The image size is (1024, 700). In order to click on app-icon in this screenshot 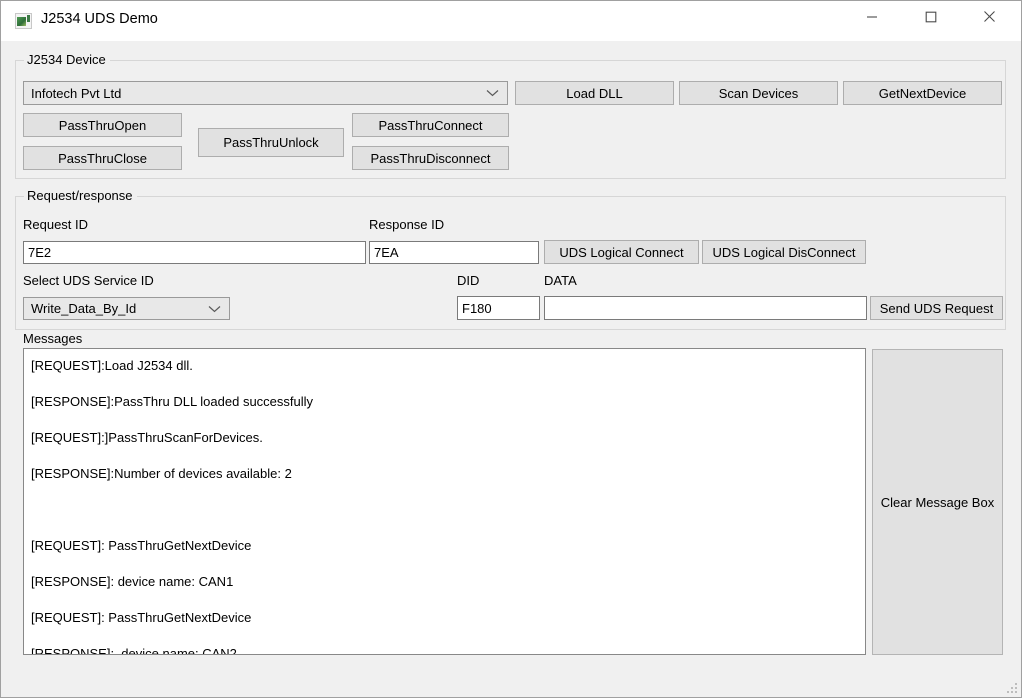, I will do `click(23, 21)`.